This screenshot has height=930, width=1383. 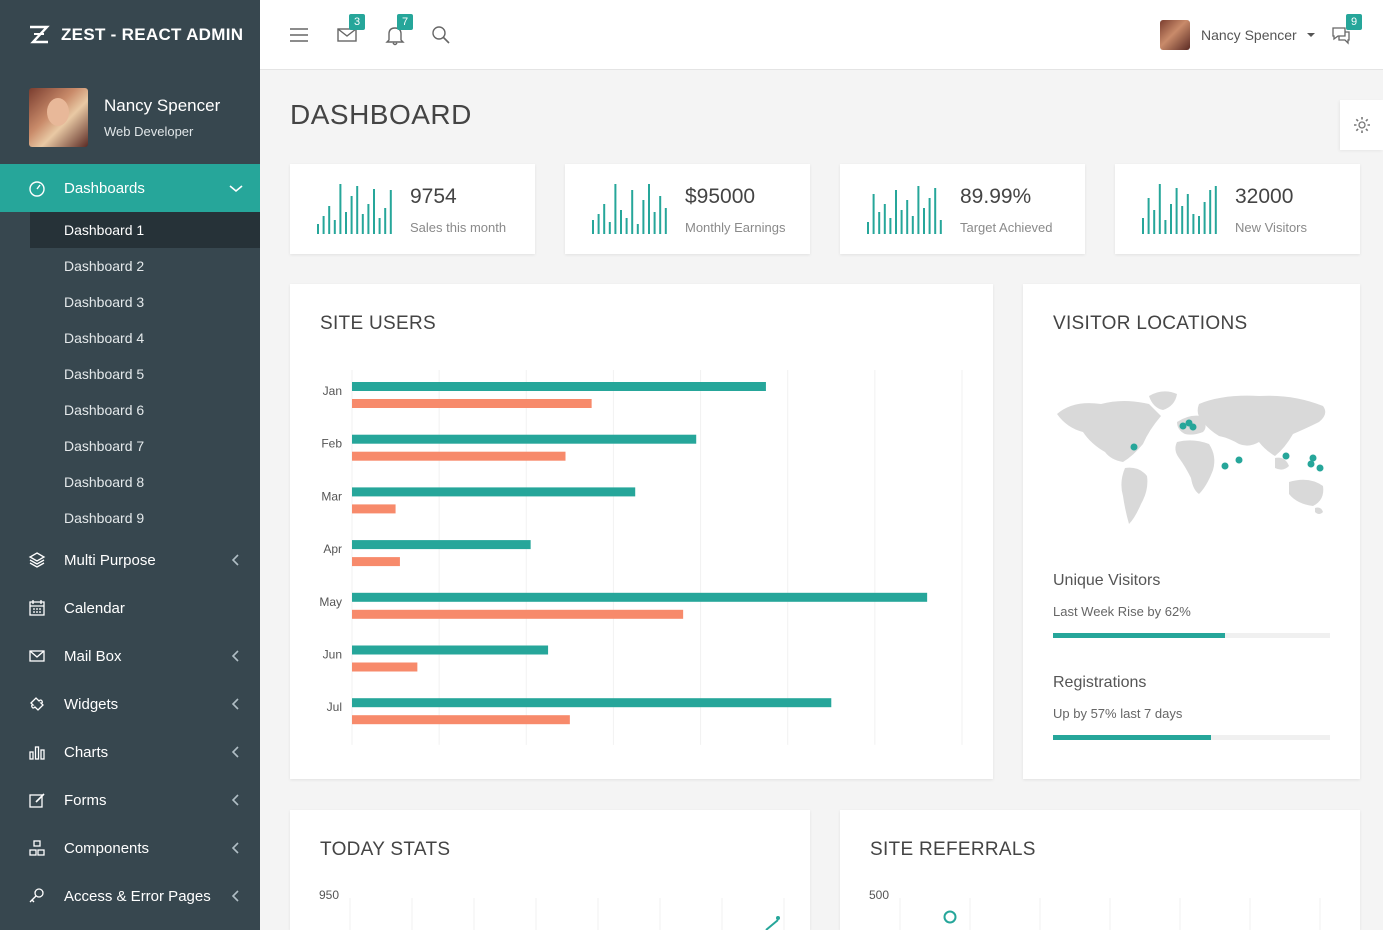 I want to click on stat-value: 9754, so click(x=433, y=196).